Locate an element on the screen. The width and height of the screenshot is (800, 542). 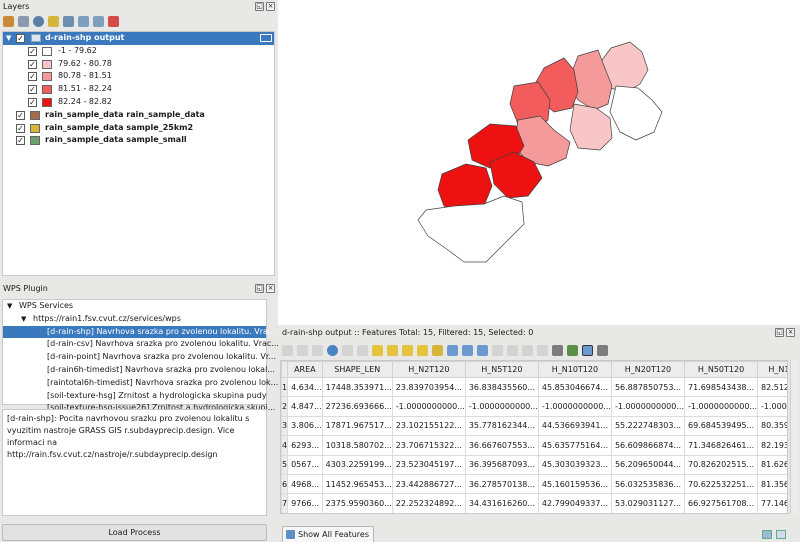
visibility-icon is located at coordinates (38, 21).